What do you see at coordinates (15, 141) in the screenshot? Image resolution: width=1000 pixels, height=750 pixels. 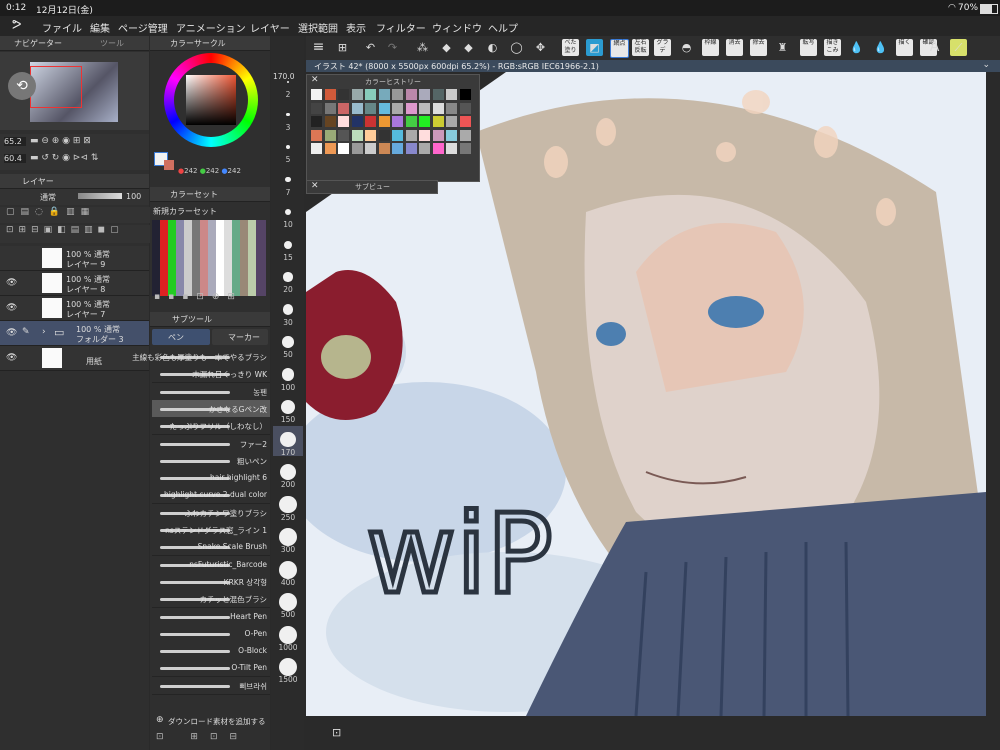 I see `zoom-value: 65.2` at bounding box center [15, 141].